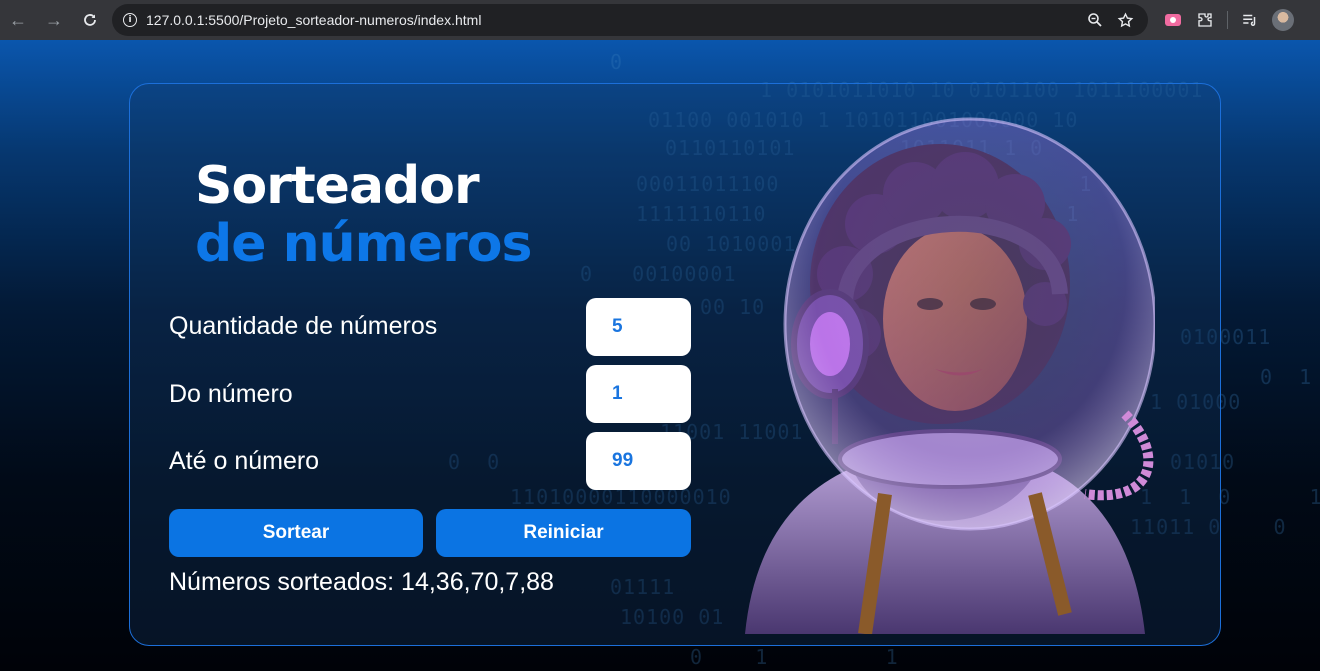  Describe the element at coordinates (337, 186) in the screenshot. I see `page-title-line1: Sorteador` at that location.